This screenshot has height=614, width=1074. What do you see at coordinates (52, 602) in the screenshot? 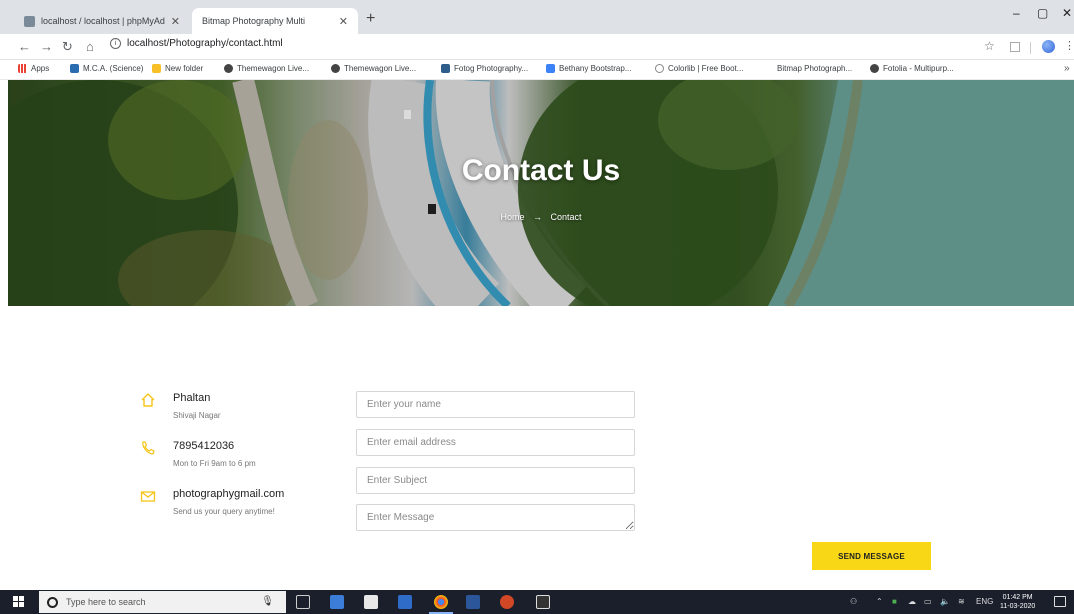
I see `cortana-icon` at bounding box center [52, 602].